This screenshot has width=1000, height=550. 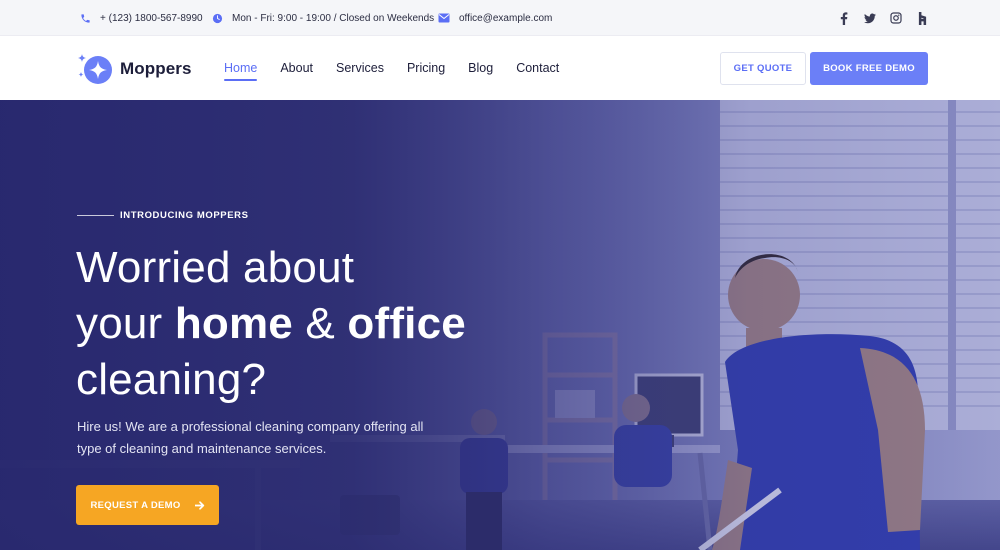 I want to click on headline-line-3: cleaning?, so click(x=171, y=379).